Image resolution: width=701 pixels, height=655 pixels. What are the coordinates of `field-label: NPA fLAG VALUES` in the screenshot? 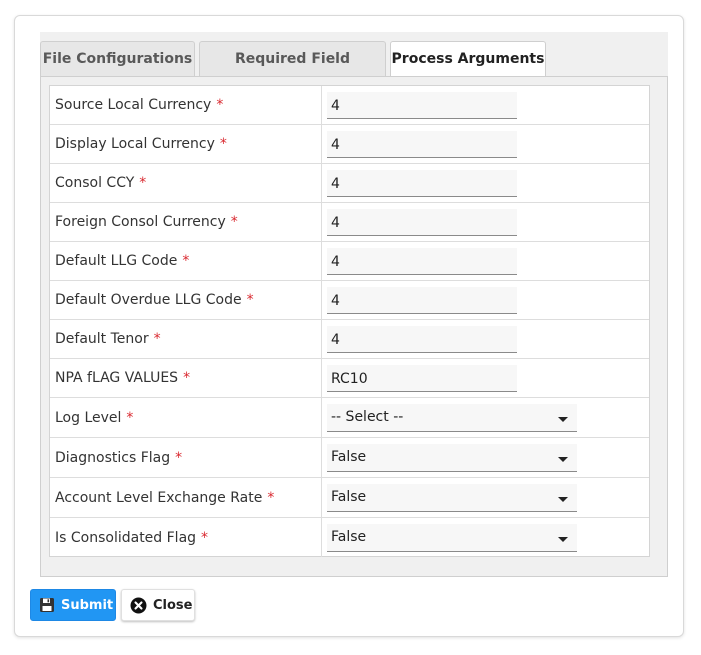 It's located at (117, 378).